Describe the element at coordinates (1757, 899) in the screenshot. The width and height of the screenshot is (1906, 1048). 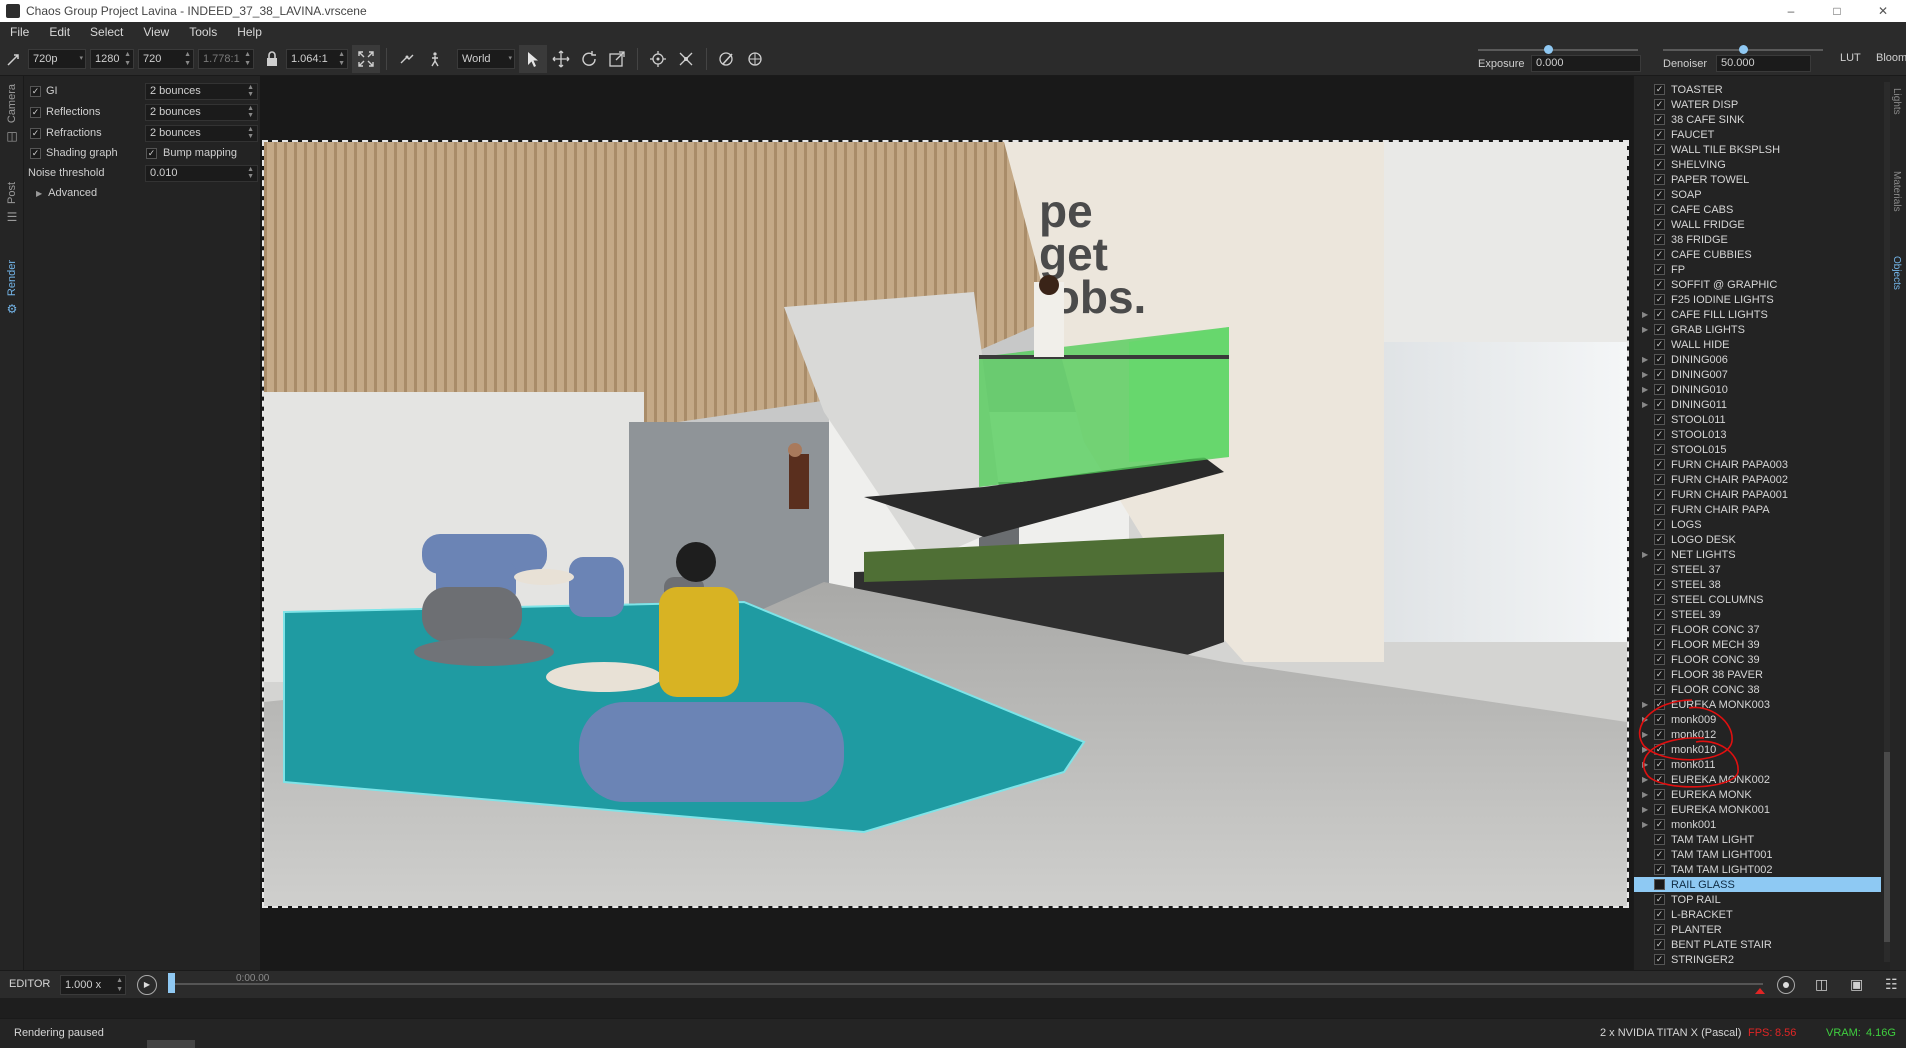
I see `outliner-row: ✓ TOP RAIL` at that location.